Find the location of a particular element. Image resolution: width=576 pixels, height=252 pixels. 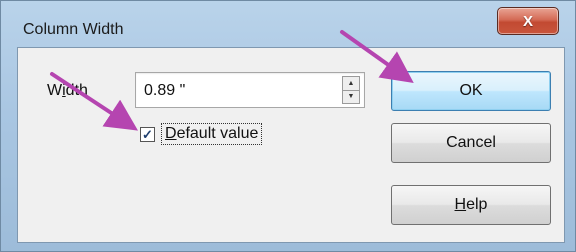

width-input: 0.89 " is located at coordinates (164, 91).